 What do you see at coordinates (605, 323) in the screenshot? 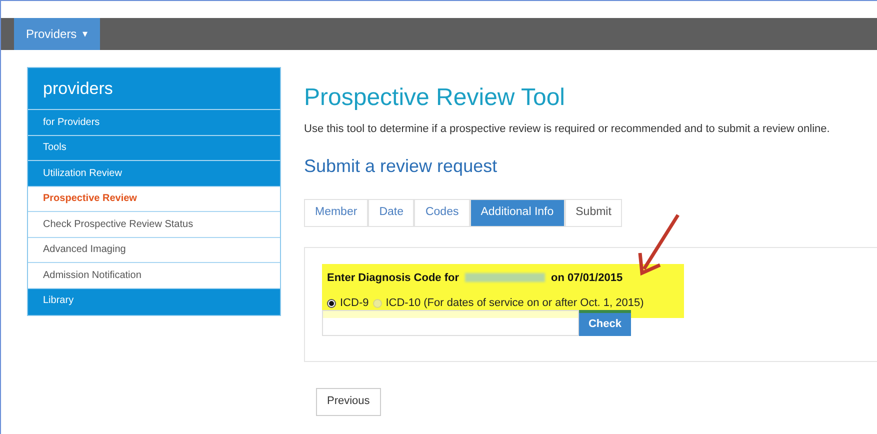
I see `check-button: Check` at bounding box center [605, 323].